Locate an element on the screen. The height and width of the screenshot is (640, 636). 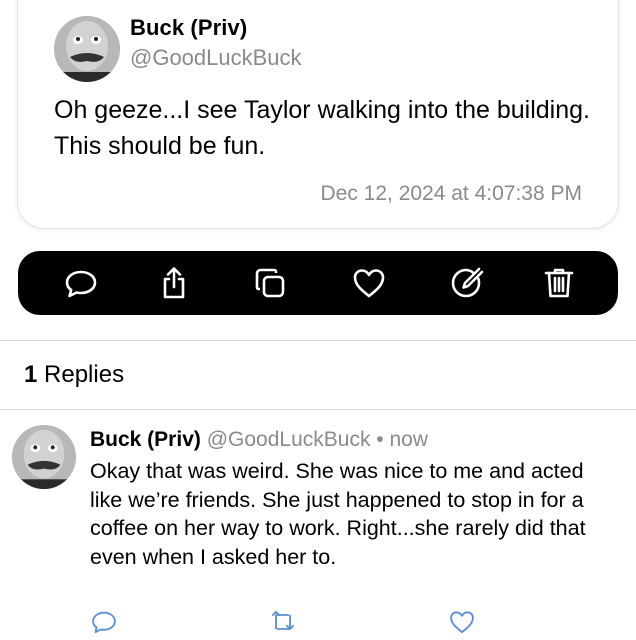
copy-icon is located at coordinates (270, 283).